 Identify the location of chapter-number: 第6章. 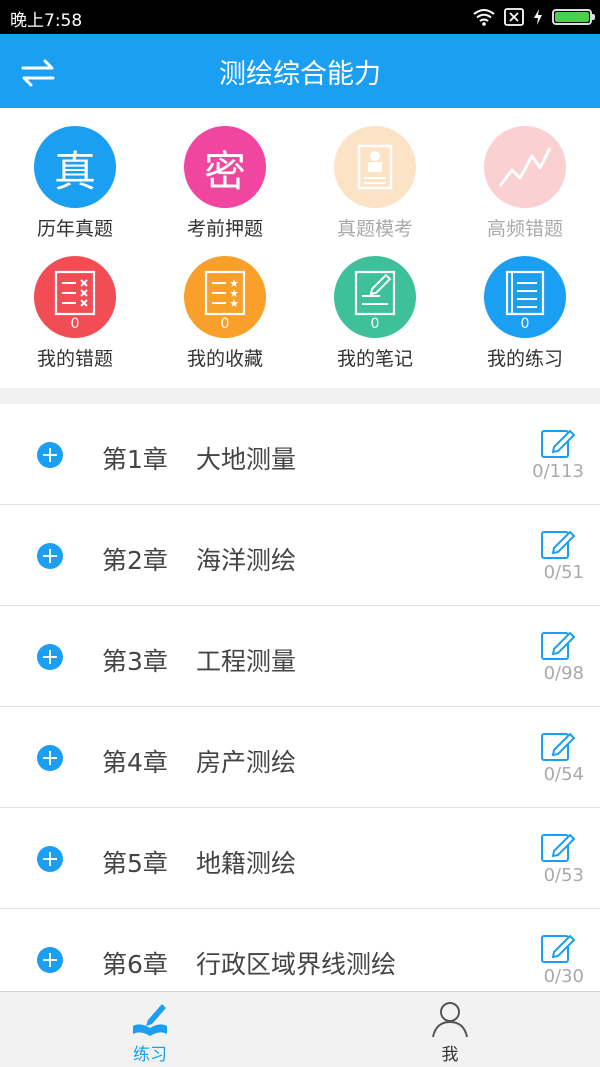
(135, 964).